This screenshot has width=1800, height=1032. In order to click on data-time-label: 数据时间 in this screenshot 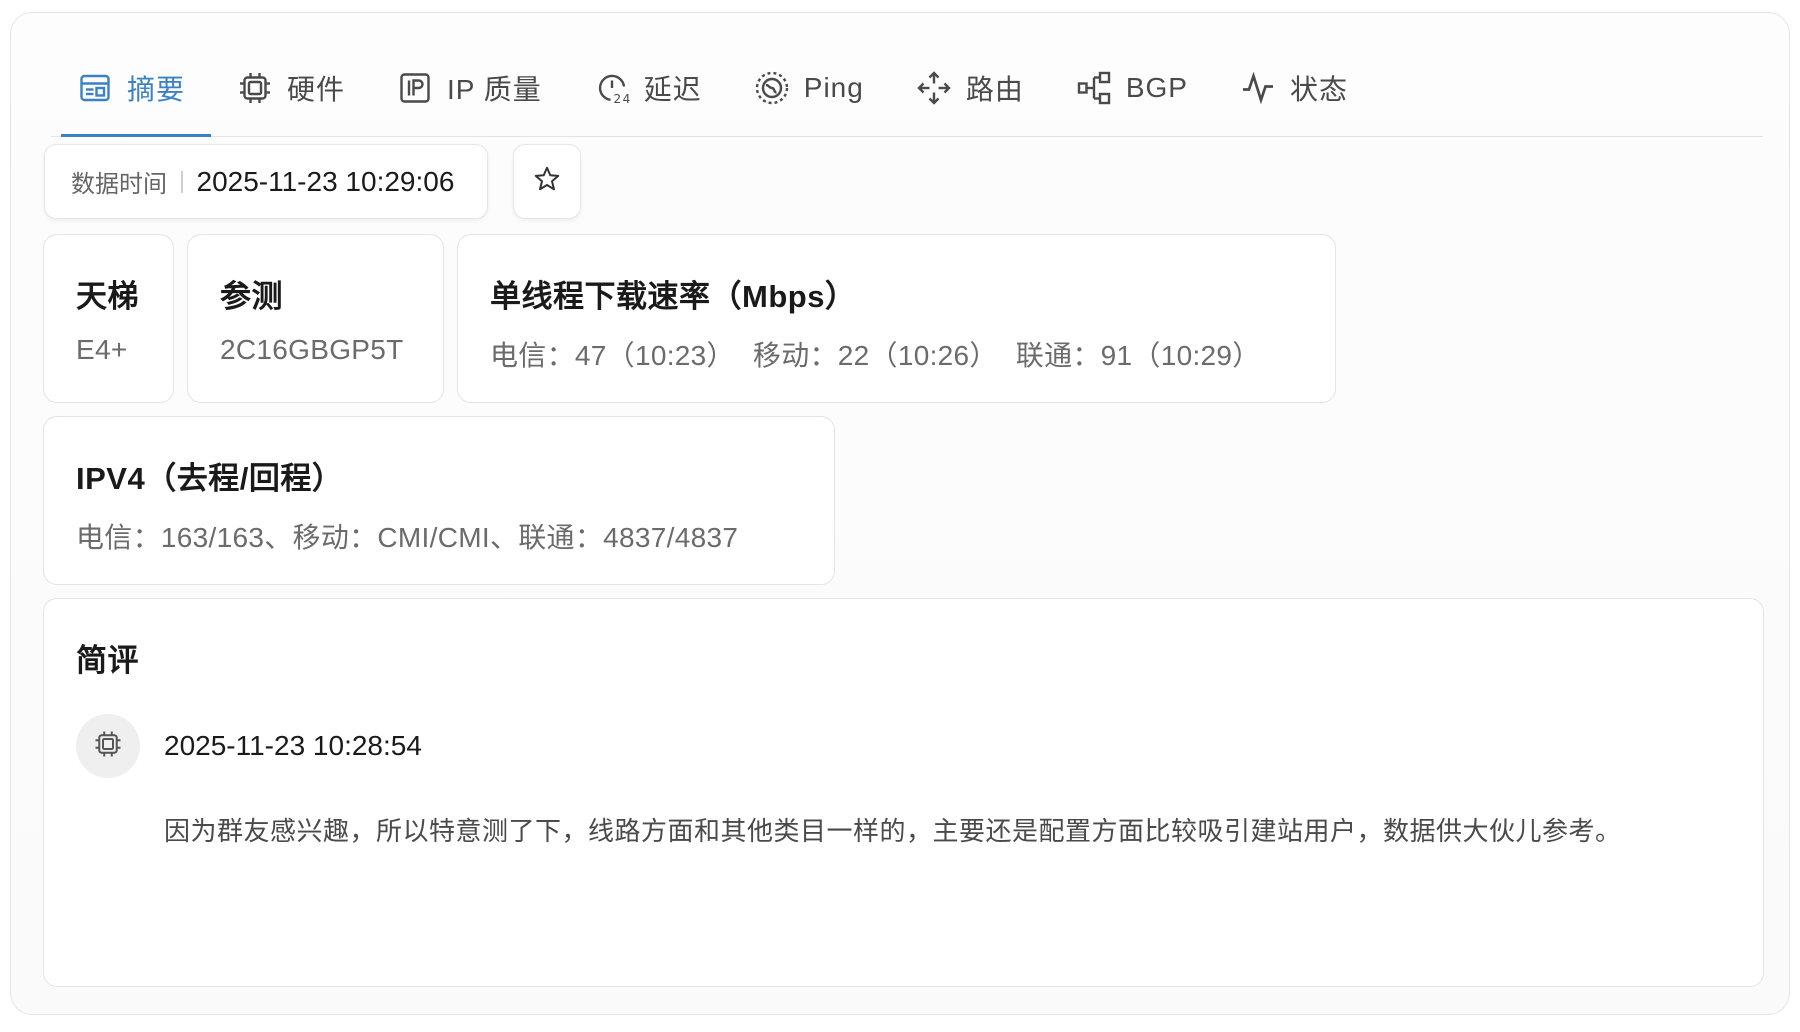, I will do `click(119, 184)`.